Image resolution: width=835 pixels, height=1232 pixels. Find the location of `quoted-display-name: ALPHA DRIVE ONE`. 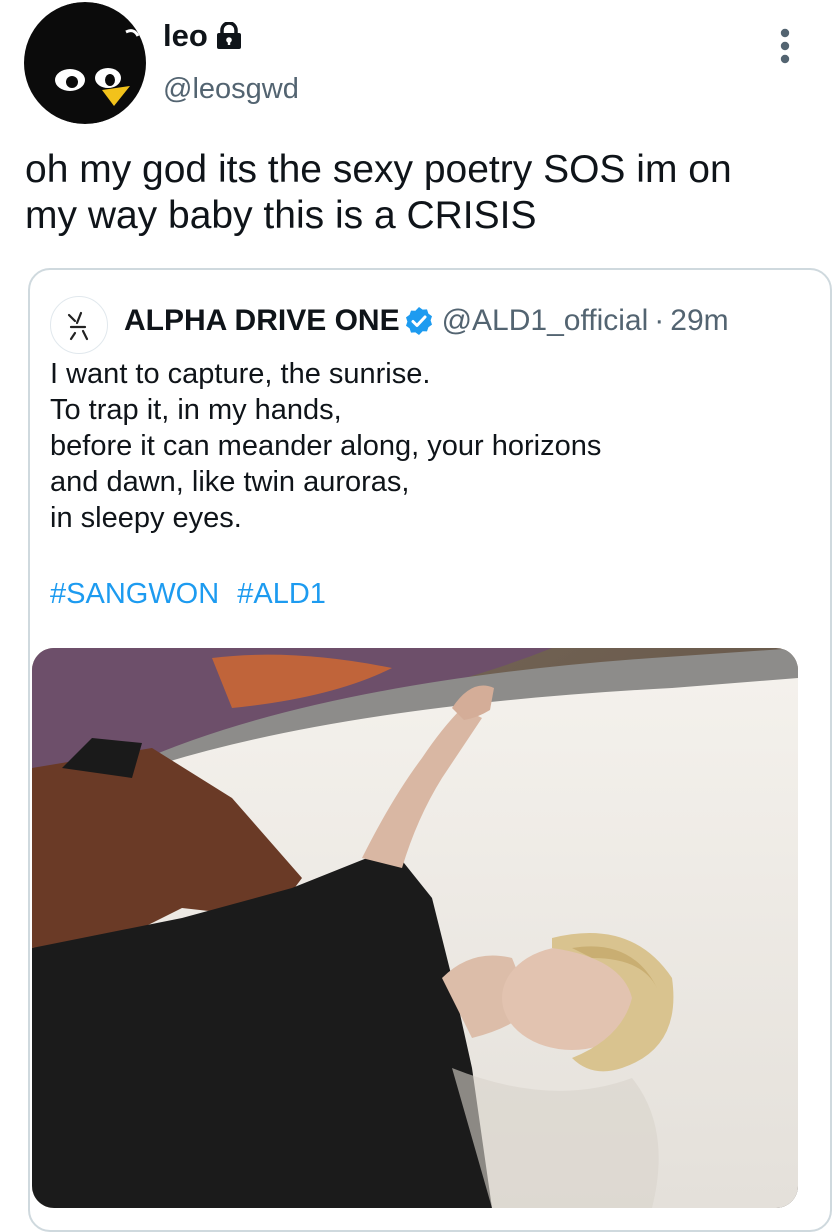

quoted-display-name: ALPHA DRIVE ONE is located at coordinates (262, 321).